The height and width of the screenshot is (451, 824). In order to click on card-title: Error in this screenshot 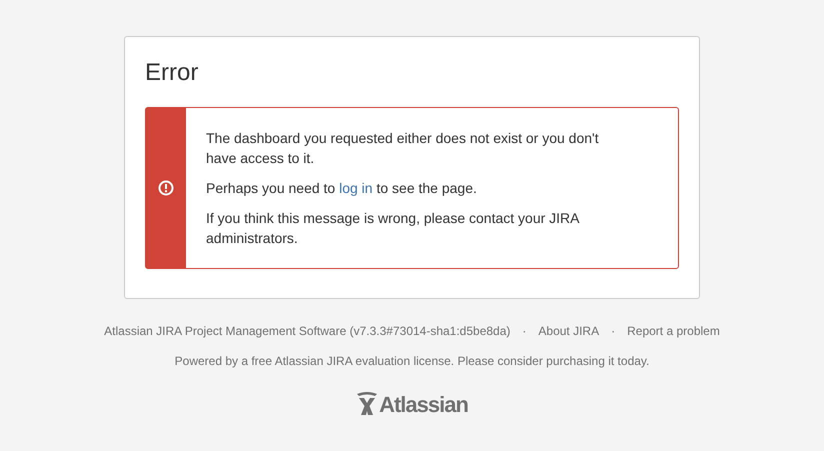, I will do `click(172, 73)`.